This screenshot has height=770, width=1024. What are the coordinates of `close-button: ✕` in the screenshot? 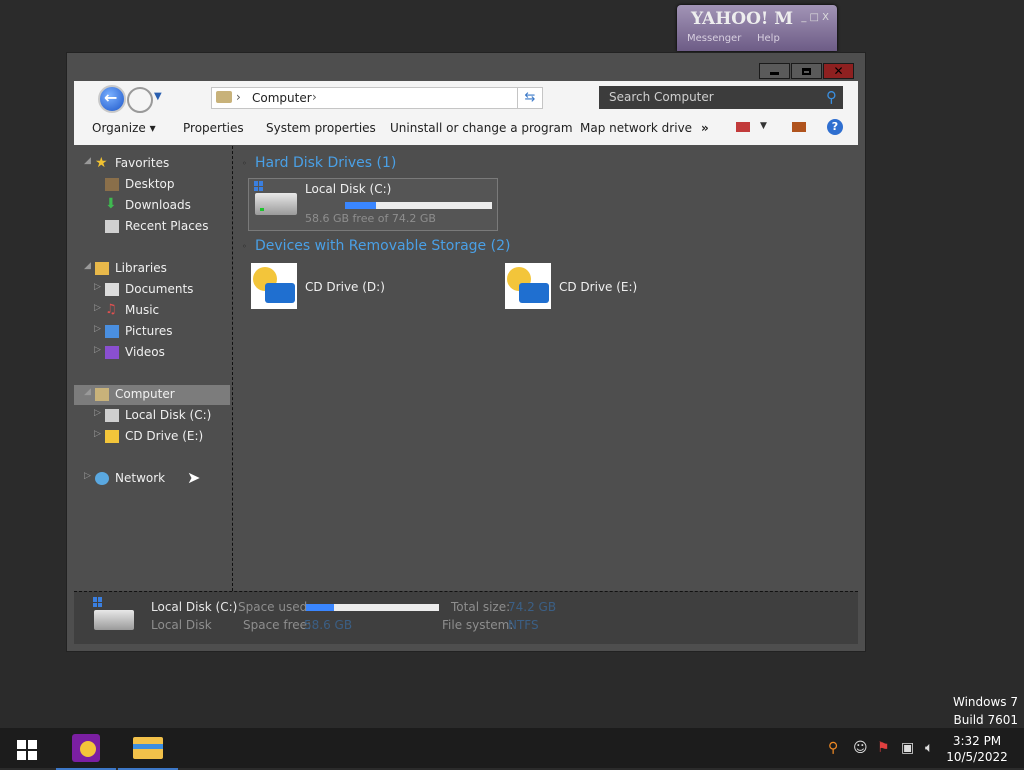 It's located at (838, 71).